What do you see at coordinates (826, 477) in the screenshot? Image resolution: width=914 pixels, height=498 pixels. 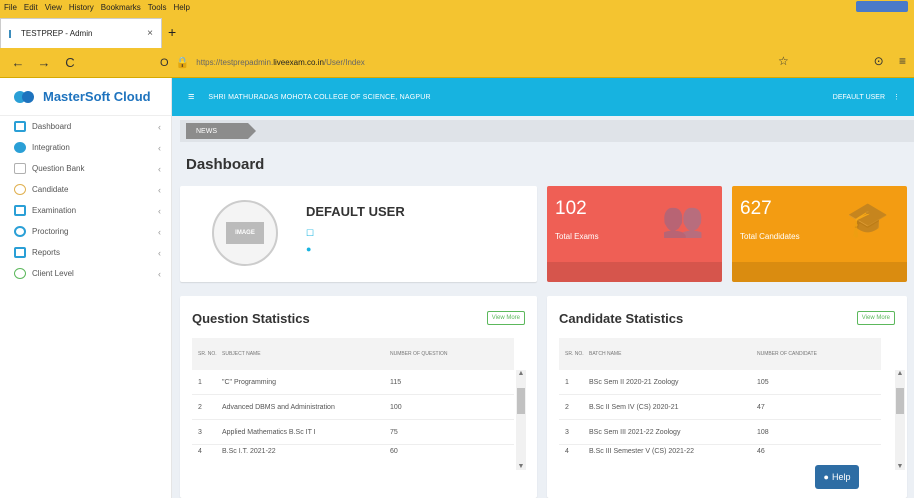 I see `help-icon: ●` at bounding box center [826, 477].